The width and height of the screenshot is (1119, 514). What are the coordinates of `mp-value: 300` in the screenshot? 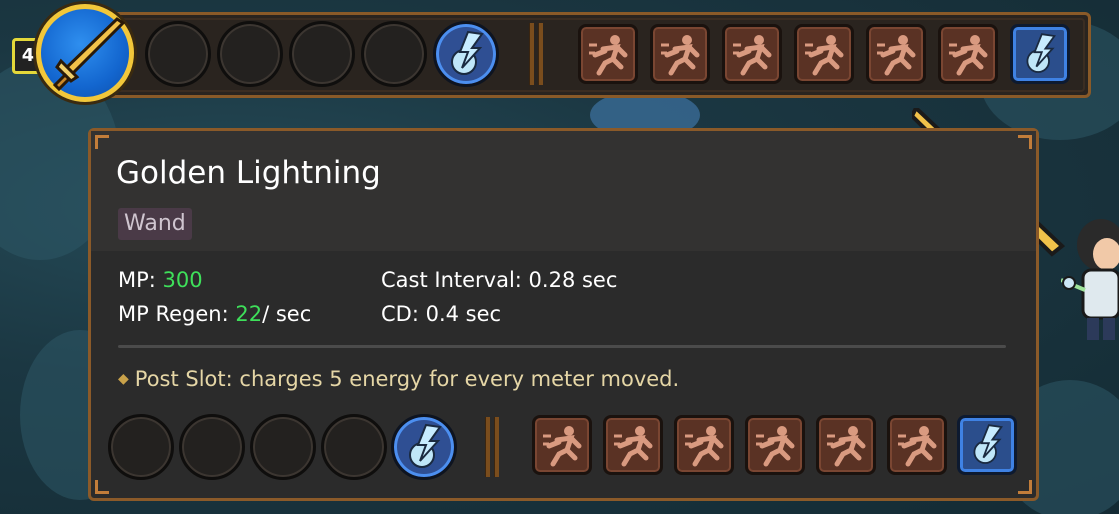 It's located at (182, 280).